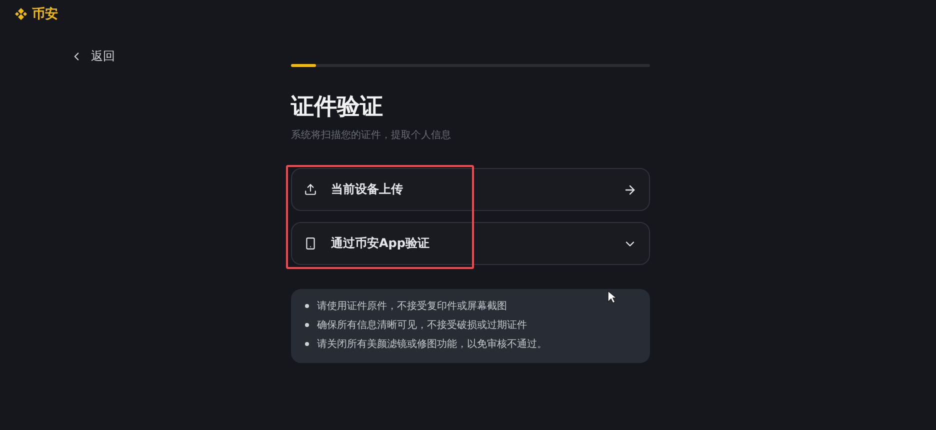 The image size is (936, 430). Describe the element at coordinates (45, 14) in the screenshot. I see `brand-name: 币安` at that location.